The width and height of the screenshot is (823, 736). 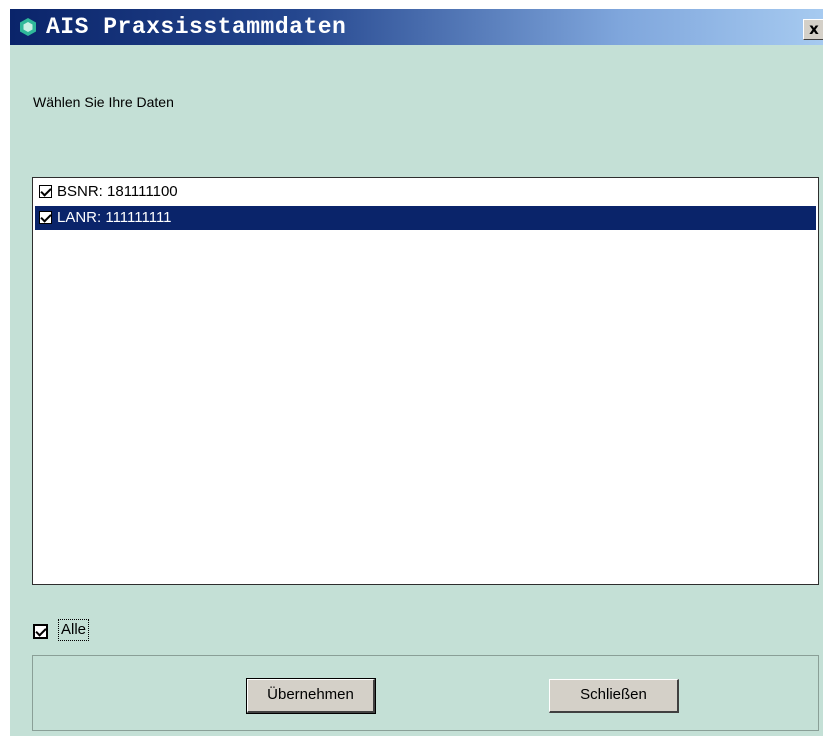 I want to click on select-all-label: Alle, so click(x=73, y=630).